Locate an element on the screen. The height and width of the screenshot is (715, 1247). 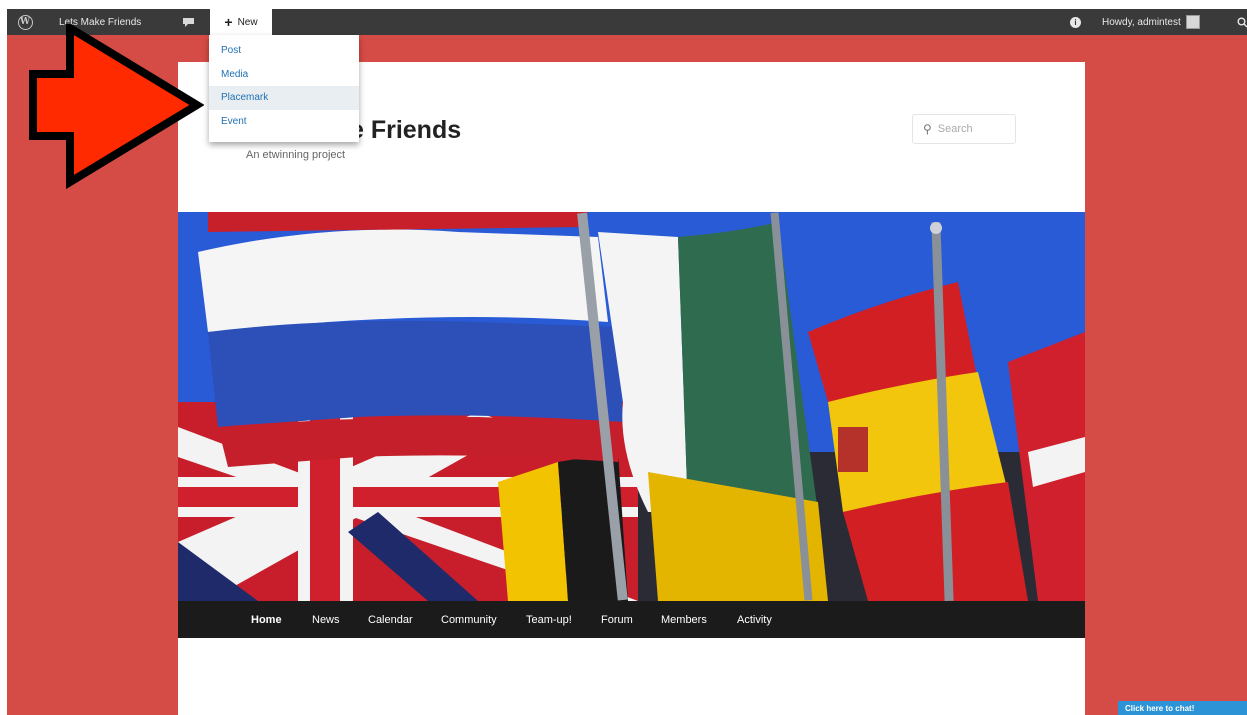
site-tagline: An etwinning project is located at coordinates (296, 155).